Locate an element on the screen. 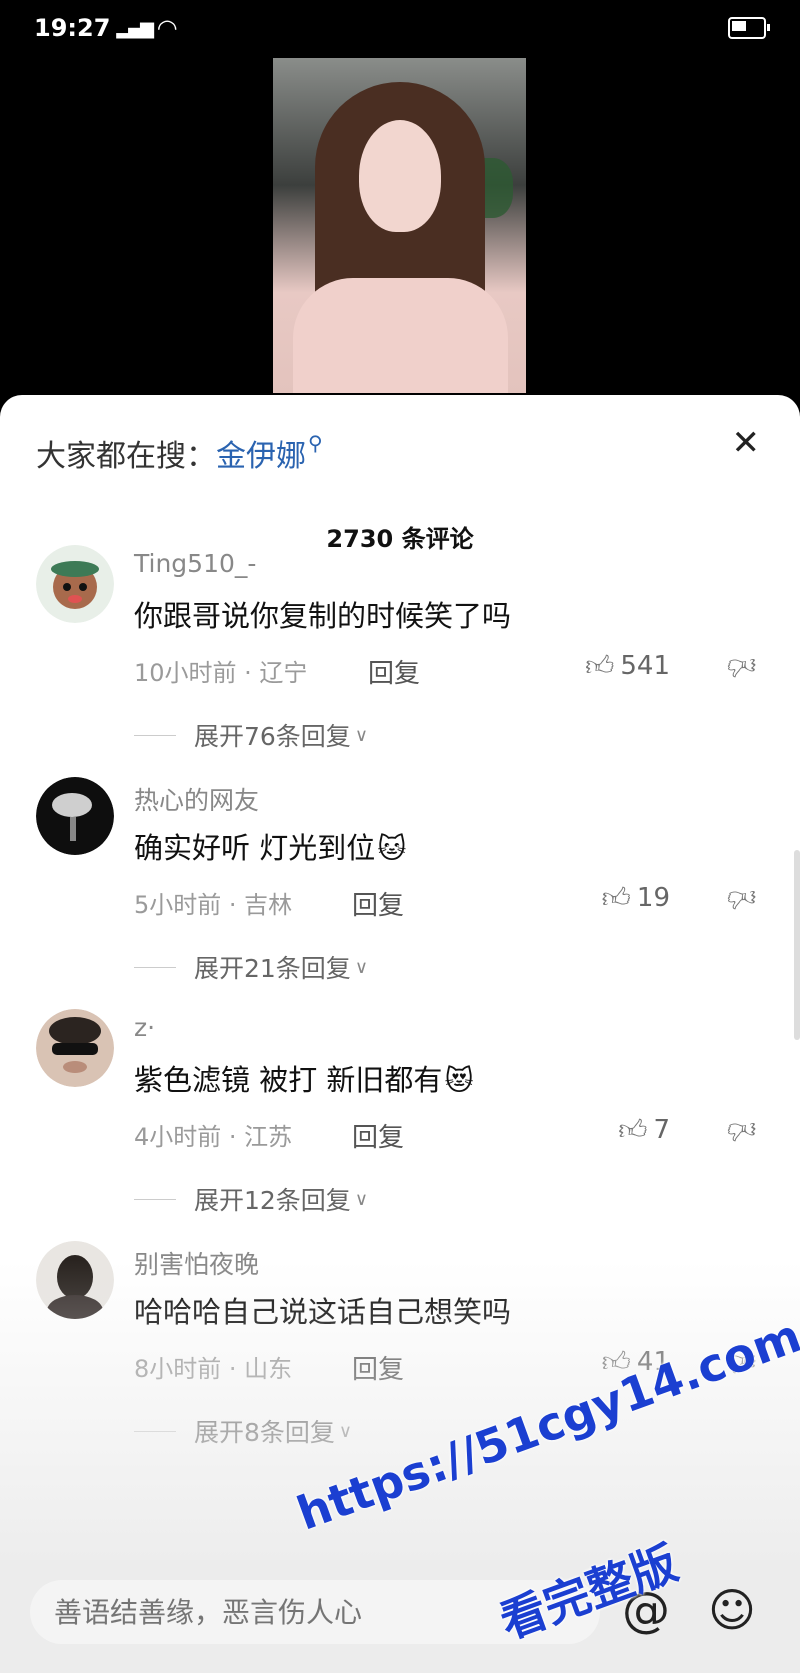  expand-replies: 展开8条回复 ∨ is located at coordinates (243, 1431).